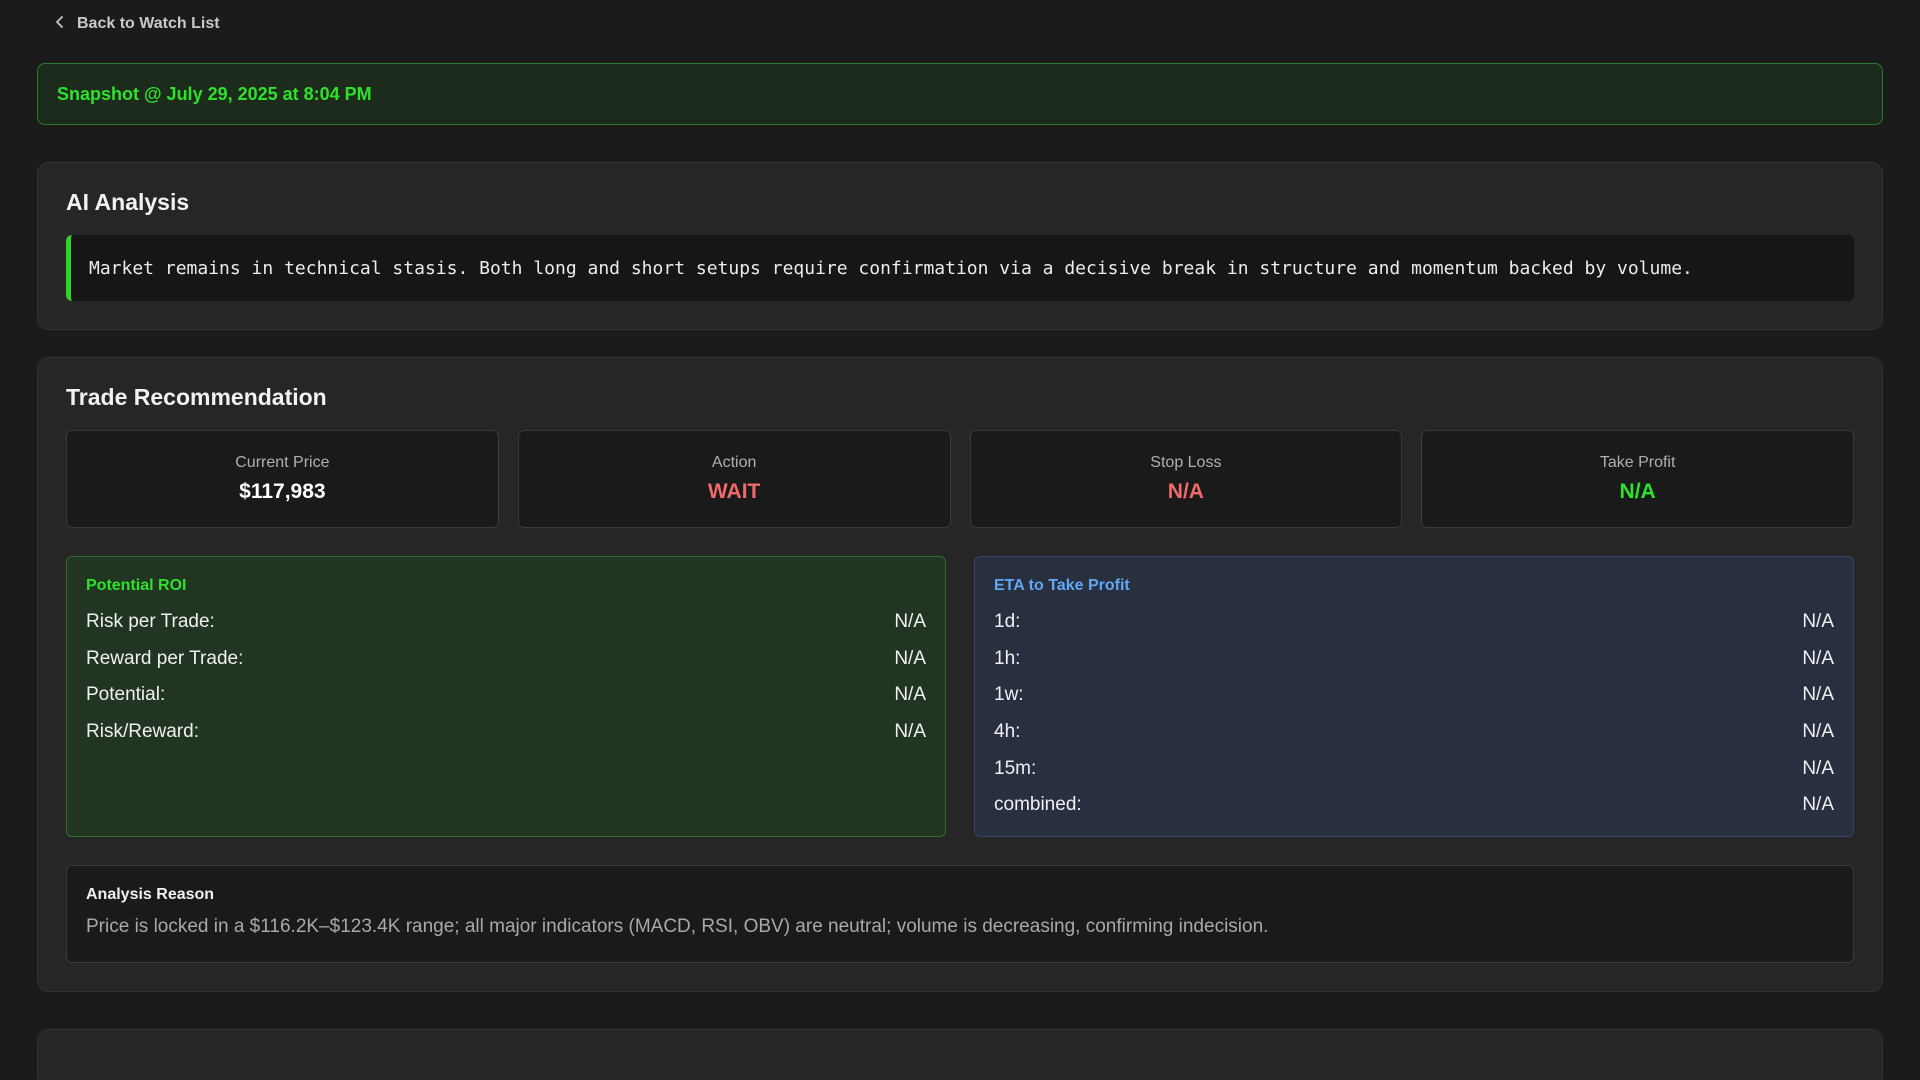  I want to click on ai-analysis-title: AI Analysis, so click(128, 202).